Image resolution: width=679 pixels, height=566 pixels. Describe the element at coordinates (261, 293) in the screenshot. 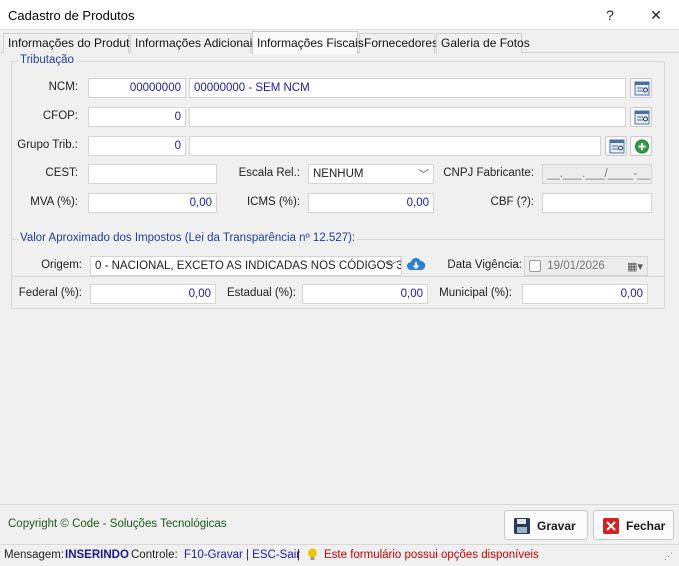

I see `estadual-label: Estadual (%):` at that location.